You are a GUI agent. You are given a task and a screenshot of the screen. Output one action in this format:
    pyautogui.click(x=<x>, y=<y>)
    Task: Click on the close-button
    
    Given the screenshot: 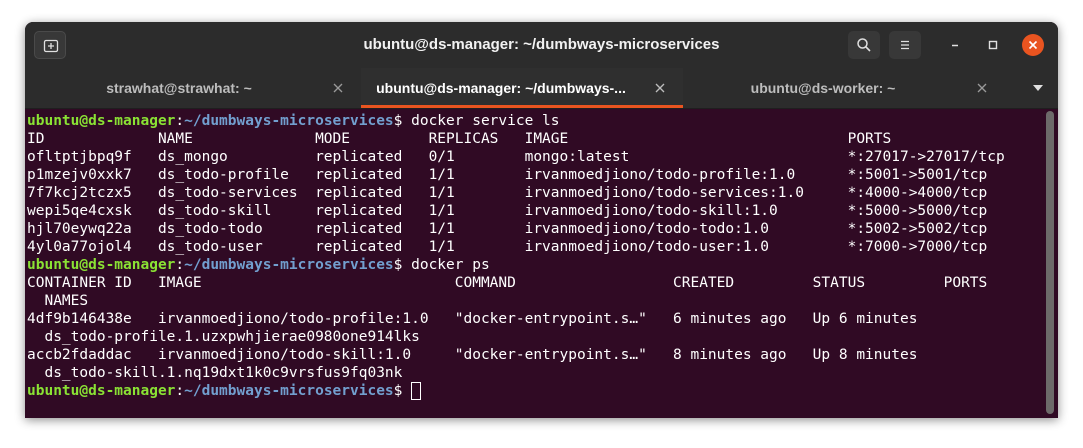 What is the action you would take?
    pyautogui.click(x=1033, y=45)
    